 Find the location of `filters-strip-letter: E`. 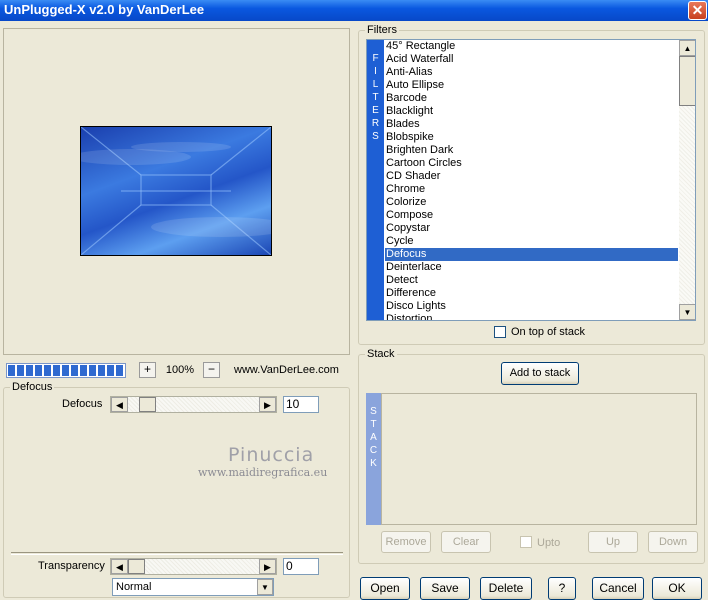

filters-strip-letter: E is located at coordinates (375, 110).